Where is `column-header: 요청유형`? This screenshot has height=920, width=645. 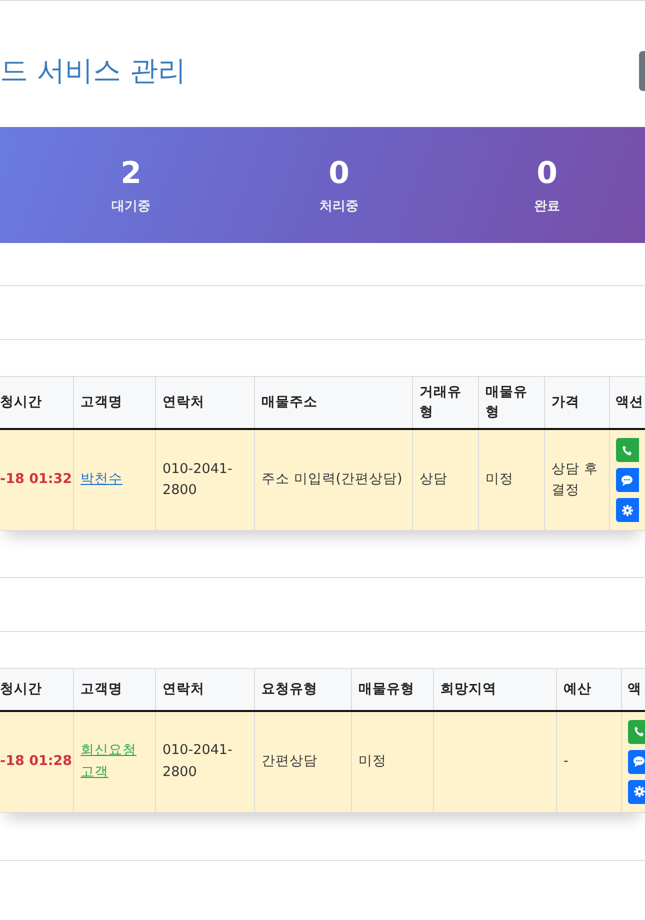 column-header: 요청유형 is located at coordinates (302, 689).